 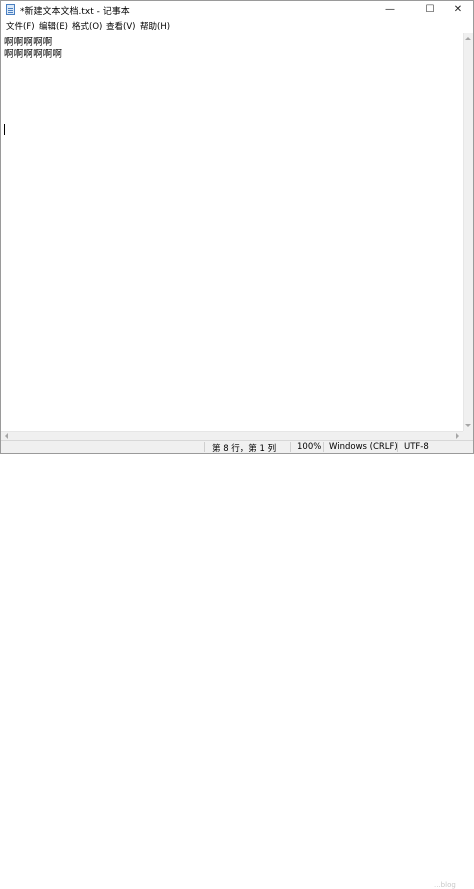 What do you see at coordinates (6, 436) in the screenshot?
I see `scroll-left-icon` at bounding box center [6, 436].